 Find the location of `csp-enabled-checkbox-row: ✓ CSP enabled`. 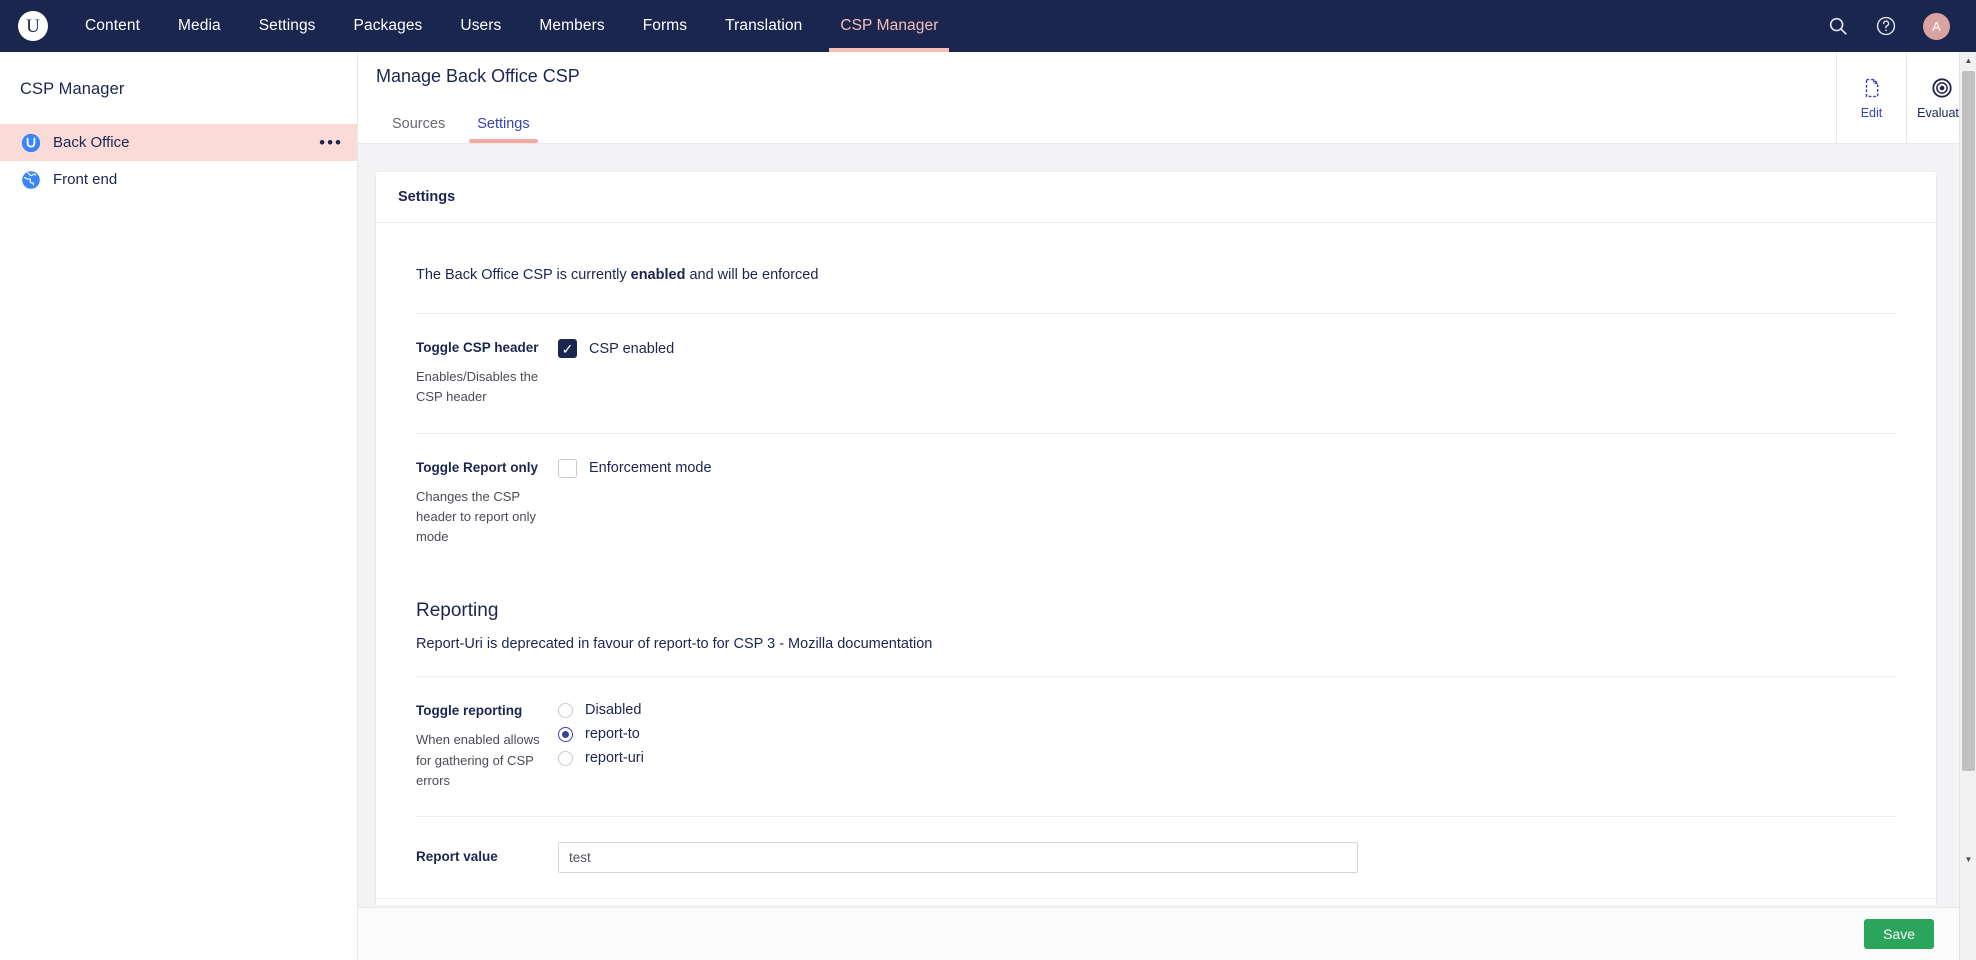

csp-enabled-checkbox-row: ✓ CSP enabled is located at coordinates (1227, 348).